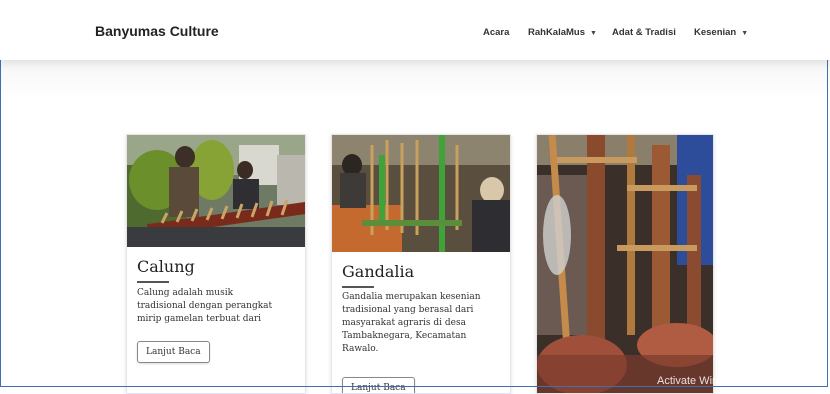 The height and width of the screenshot is (394, 830). I want to click on nav-item-label: Acara, so click(496, 32).